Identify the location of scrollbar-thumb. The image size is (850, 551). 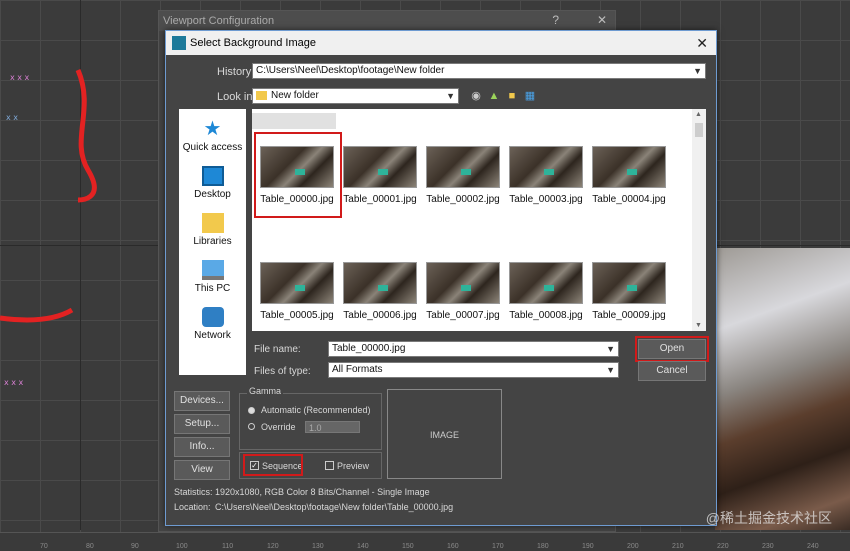
(699, 130).